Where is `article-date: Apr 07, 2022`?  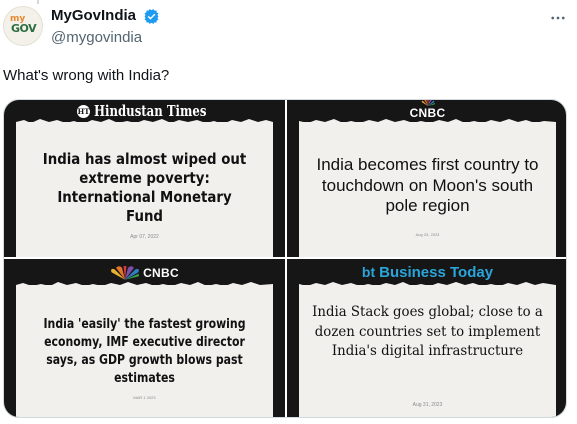 article-date: Apr 07, 2022 is located at coordinates (144, 237).